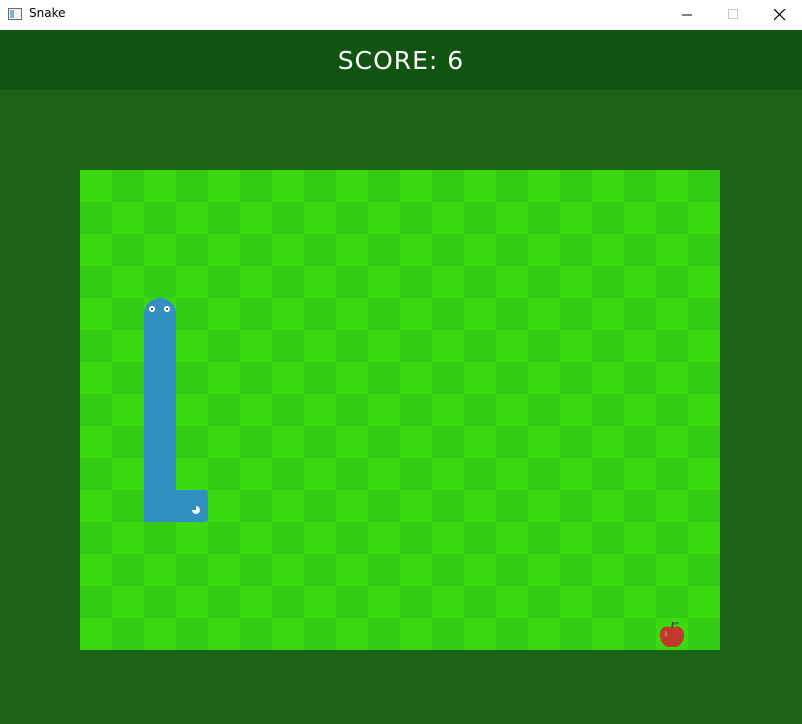  I want to click on window-title: Snake, so click(47, 13).